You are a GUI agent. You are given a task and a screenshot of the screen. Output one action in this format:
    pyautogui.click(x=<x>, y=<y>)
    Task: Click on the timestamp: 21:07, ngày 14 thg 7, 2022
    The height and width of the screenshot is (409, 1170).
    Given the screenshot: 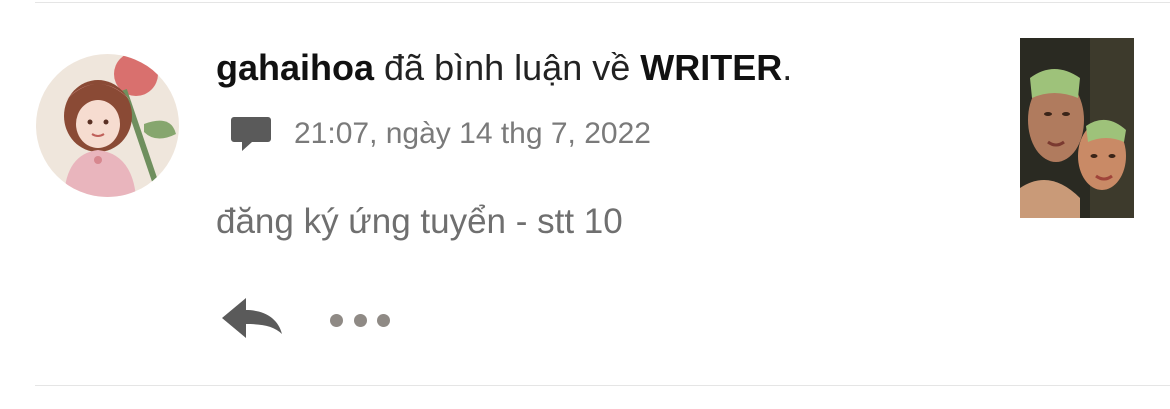 What is the action you would take?
    pyautogui.click(x=472, y=133)
    